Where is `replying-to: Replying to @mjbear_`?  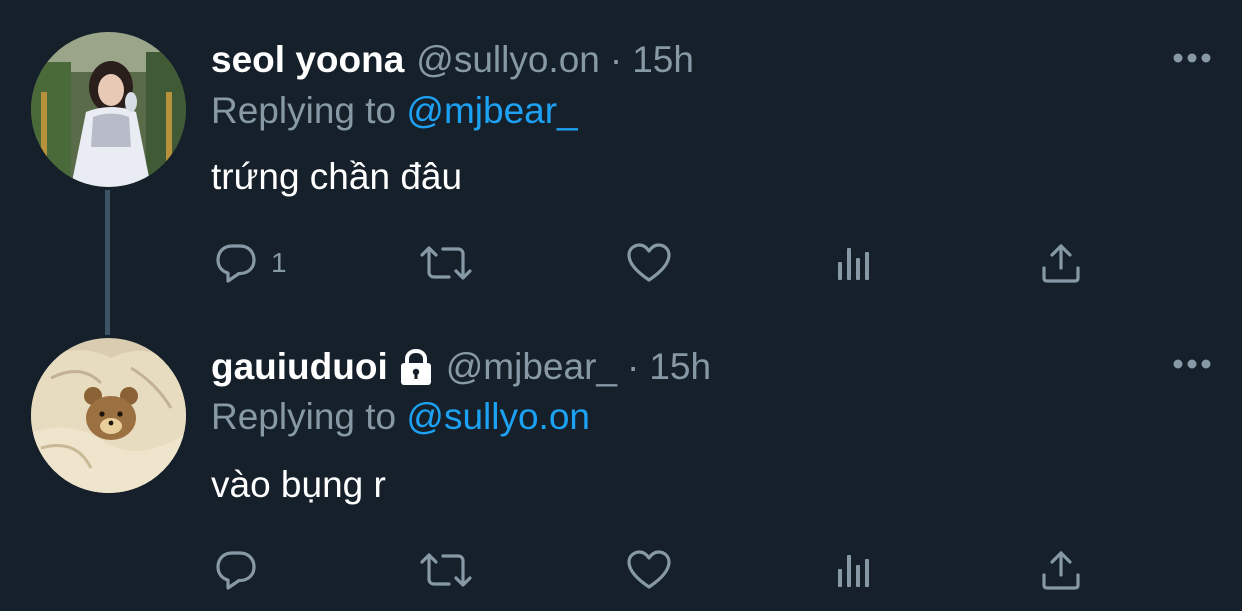 replying-to: Replying to @mjbear_ is located at coordinates (394, 111).